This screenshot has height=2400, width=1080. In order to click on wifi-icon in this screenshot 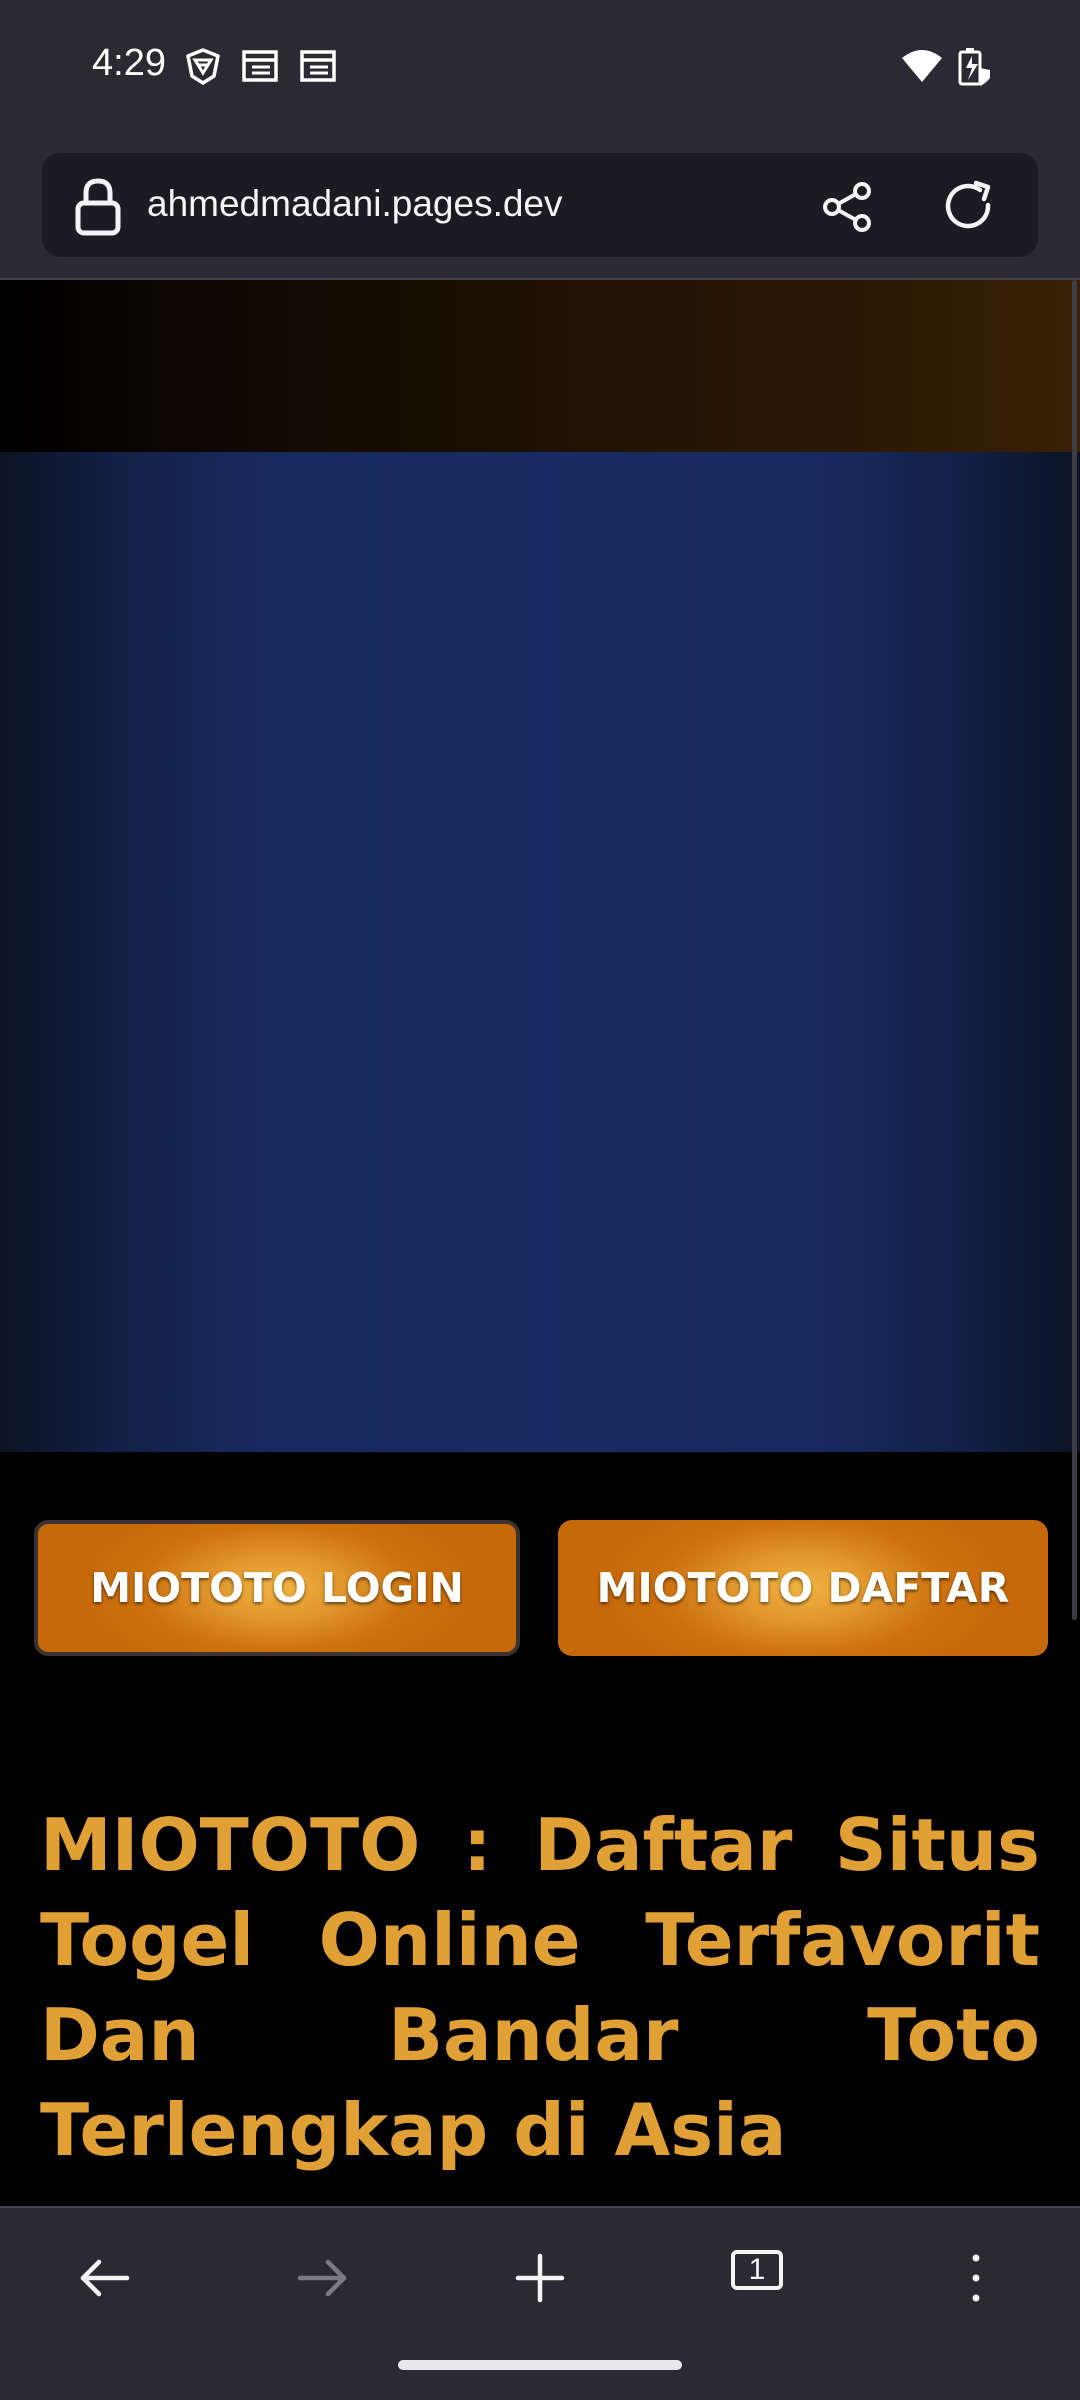, I will do `click(922, 66)`.